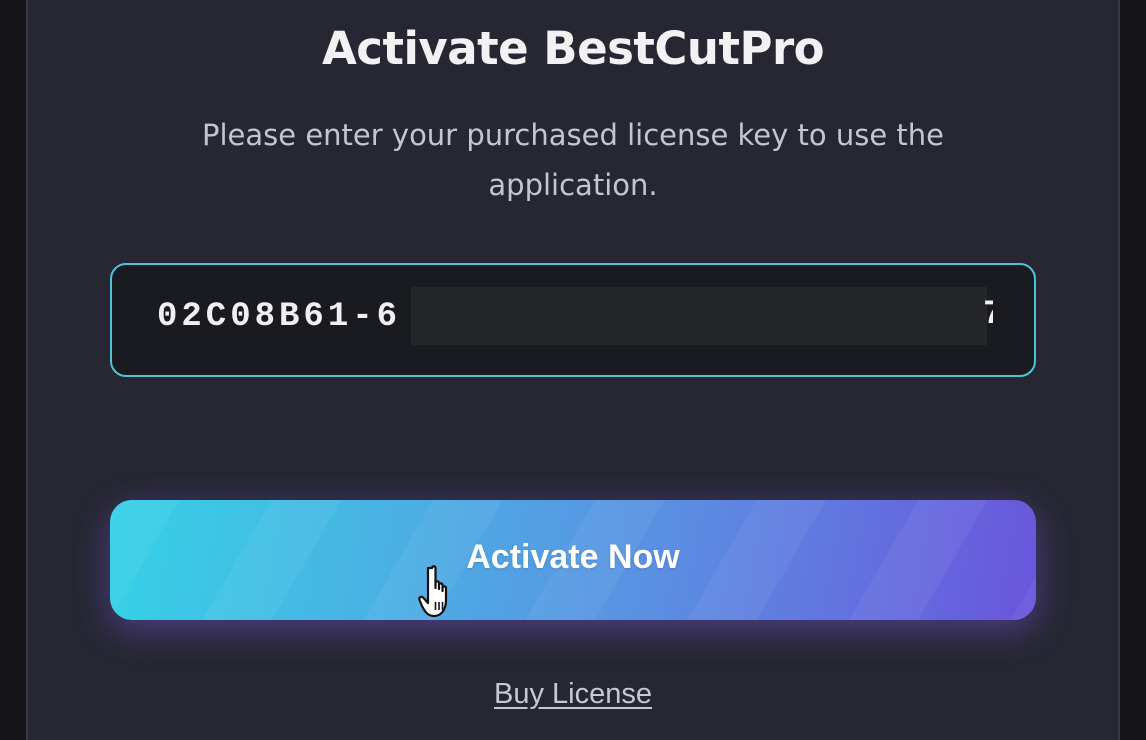 The image size is (1146, 740). What do you see at coordinates (433, 591) in the screenshot?
I see `hand-pointer-icon` at bounding box center [433, 591].